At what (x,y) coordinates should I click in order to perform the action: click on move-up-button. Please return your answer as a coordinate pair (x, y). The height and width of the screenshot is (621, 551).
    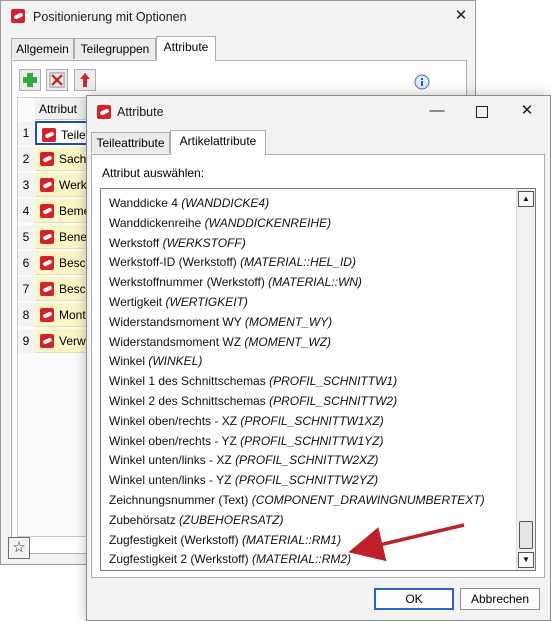
    Looking at the image, I should click on (85, 80).